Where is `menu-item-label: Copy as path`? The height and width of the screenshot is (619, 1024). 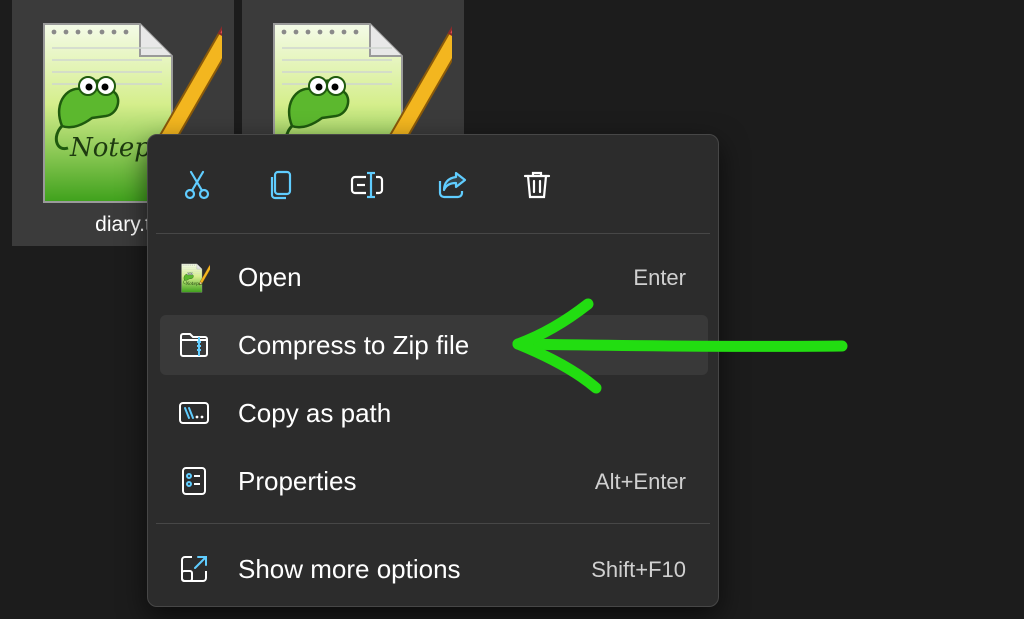 menu-item-label: Copy as path is located at coordinates (315, 413).